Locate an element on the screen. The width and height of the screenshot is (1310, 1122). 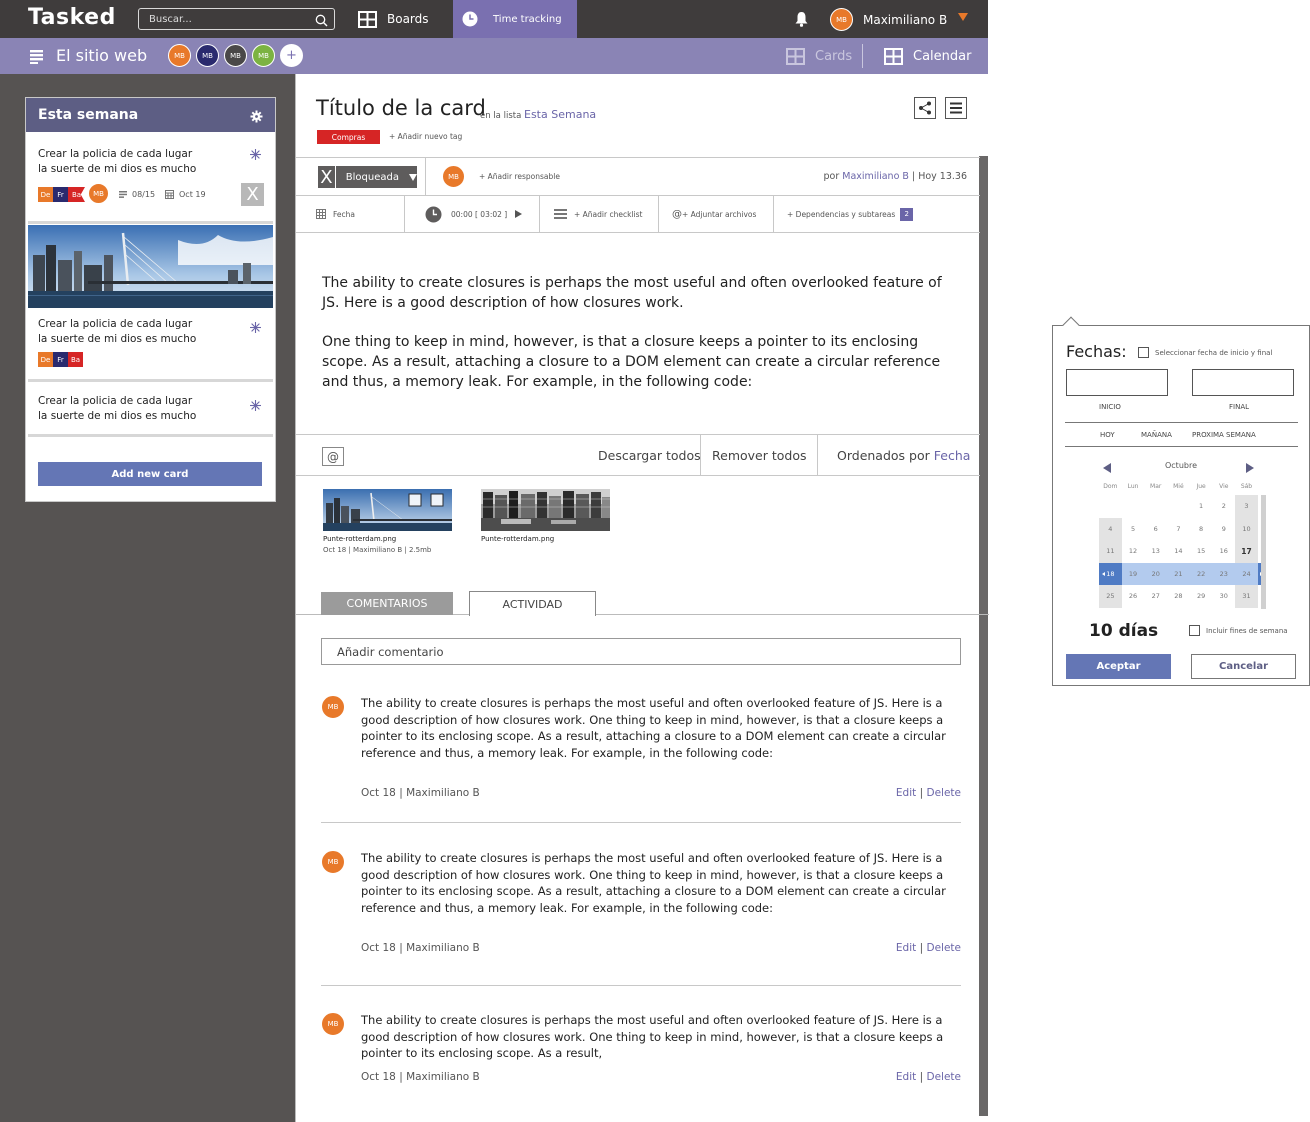
calendar-day: 26 is located at coordinates (1133, 596).